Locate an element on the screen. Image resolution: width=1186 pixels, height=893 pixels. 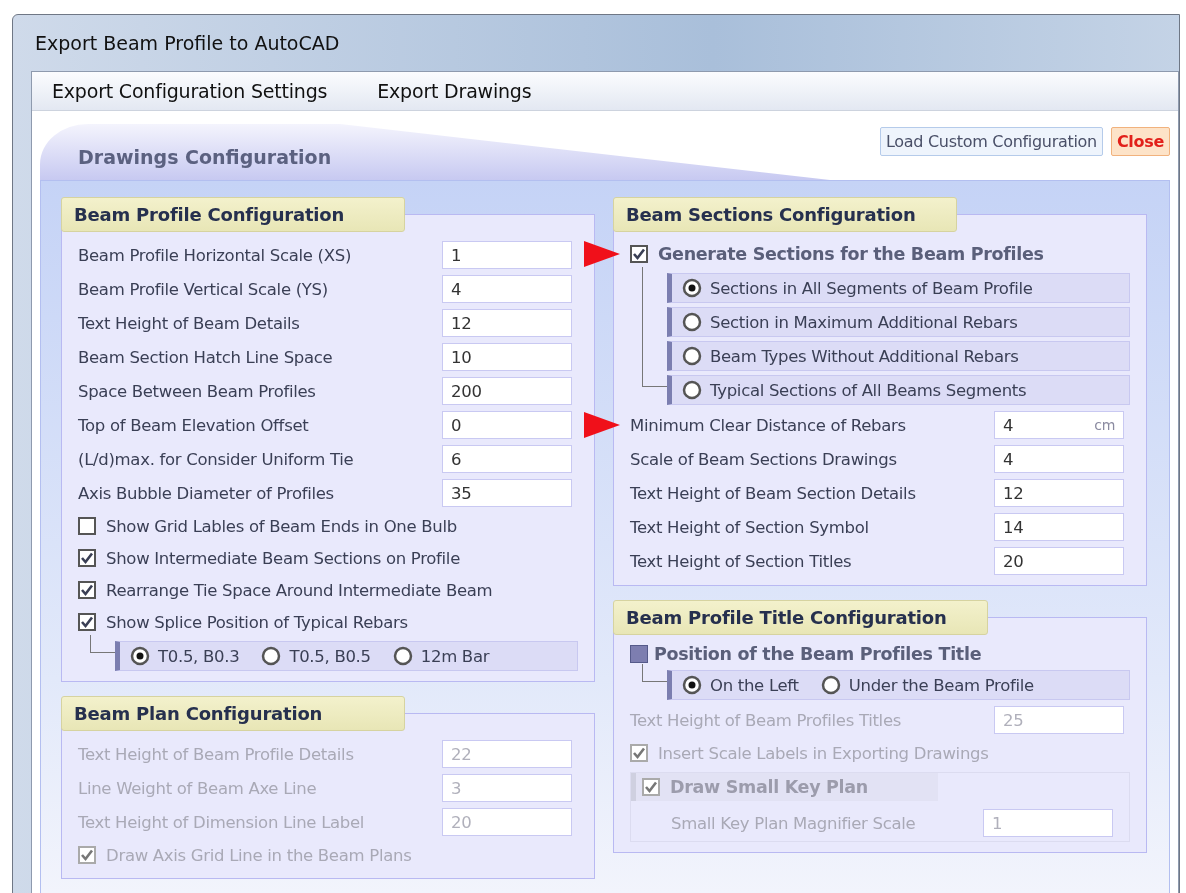
menu-item: Export Drawings is located at coordinates (454, 91).